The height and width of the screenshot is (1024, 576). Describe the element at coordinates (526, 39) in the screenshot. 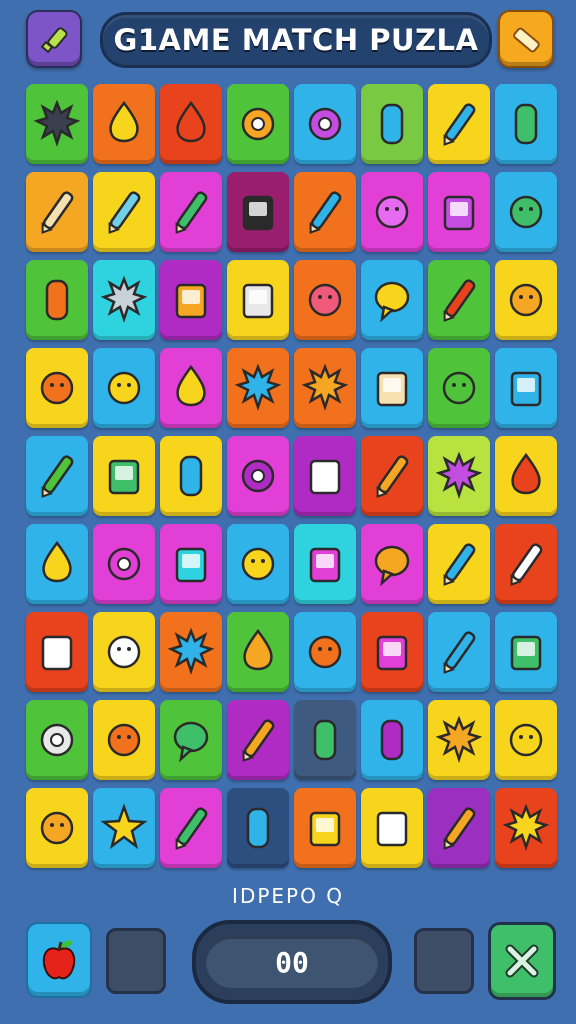

I see `eraser-button` at that location.